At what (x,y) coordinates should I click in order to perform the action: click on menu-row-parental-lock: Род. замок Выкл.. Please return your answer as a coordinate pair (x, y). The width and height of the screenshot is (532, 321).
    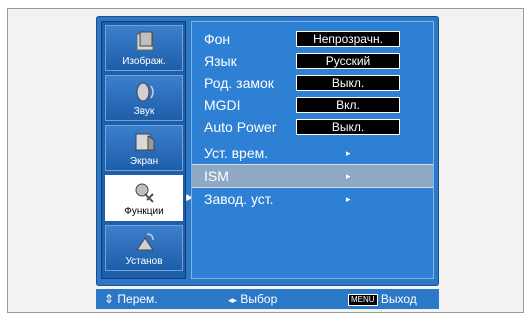
    Looking at the image, I should click on (312, 83).